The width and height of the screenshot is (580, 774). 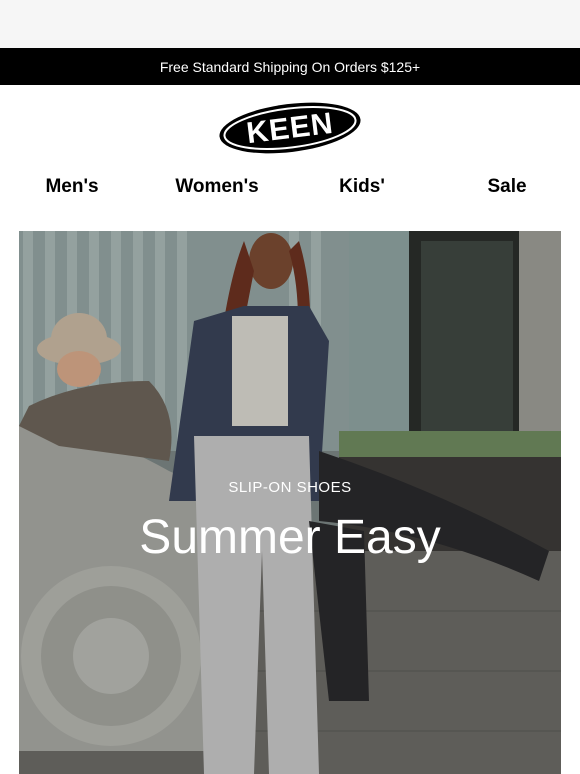 I want to click on top-spacer, so click(x=290, y=24).